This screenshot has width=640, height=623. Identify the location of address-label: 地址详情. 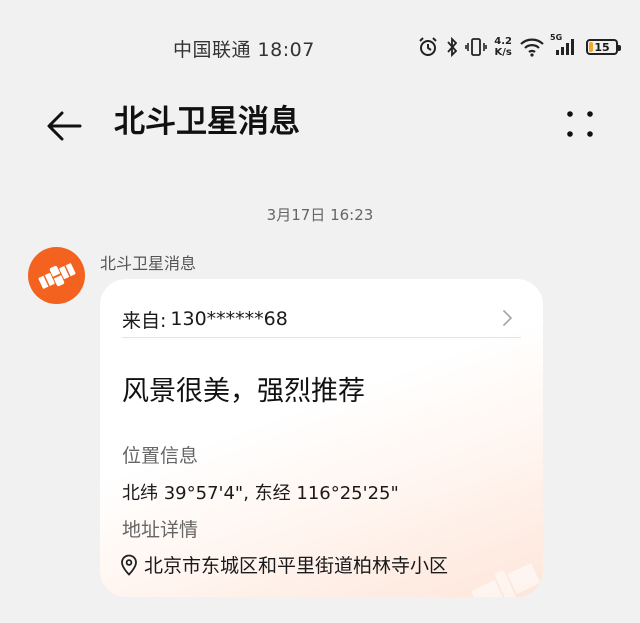
(160, 530).